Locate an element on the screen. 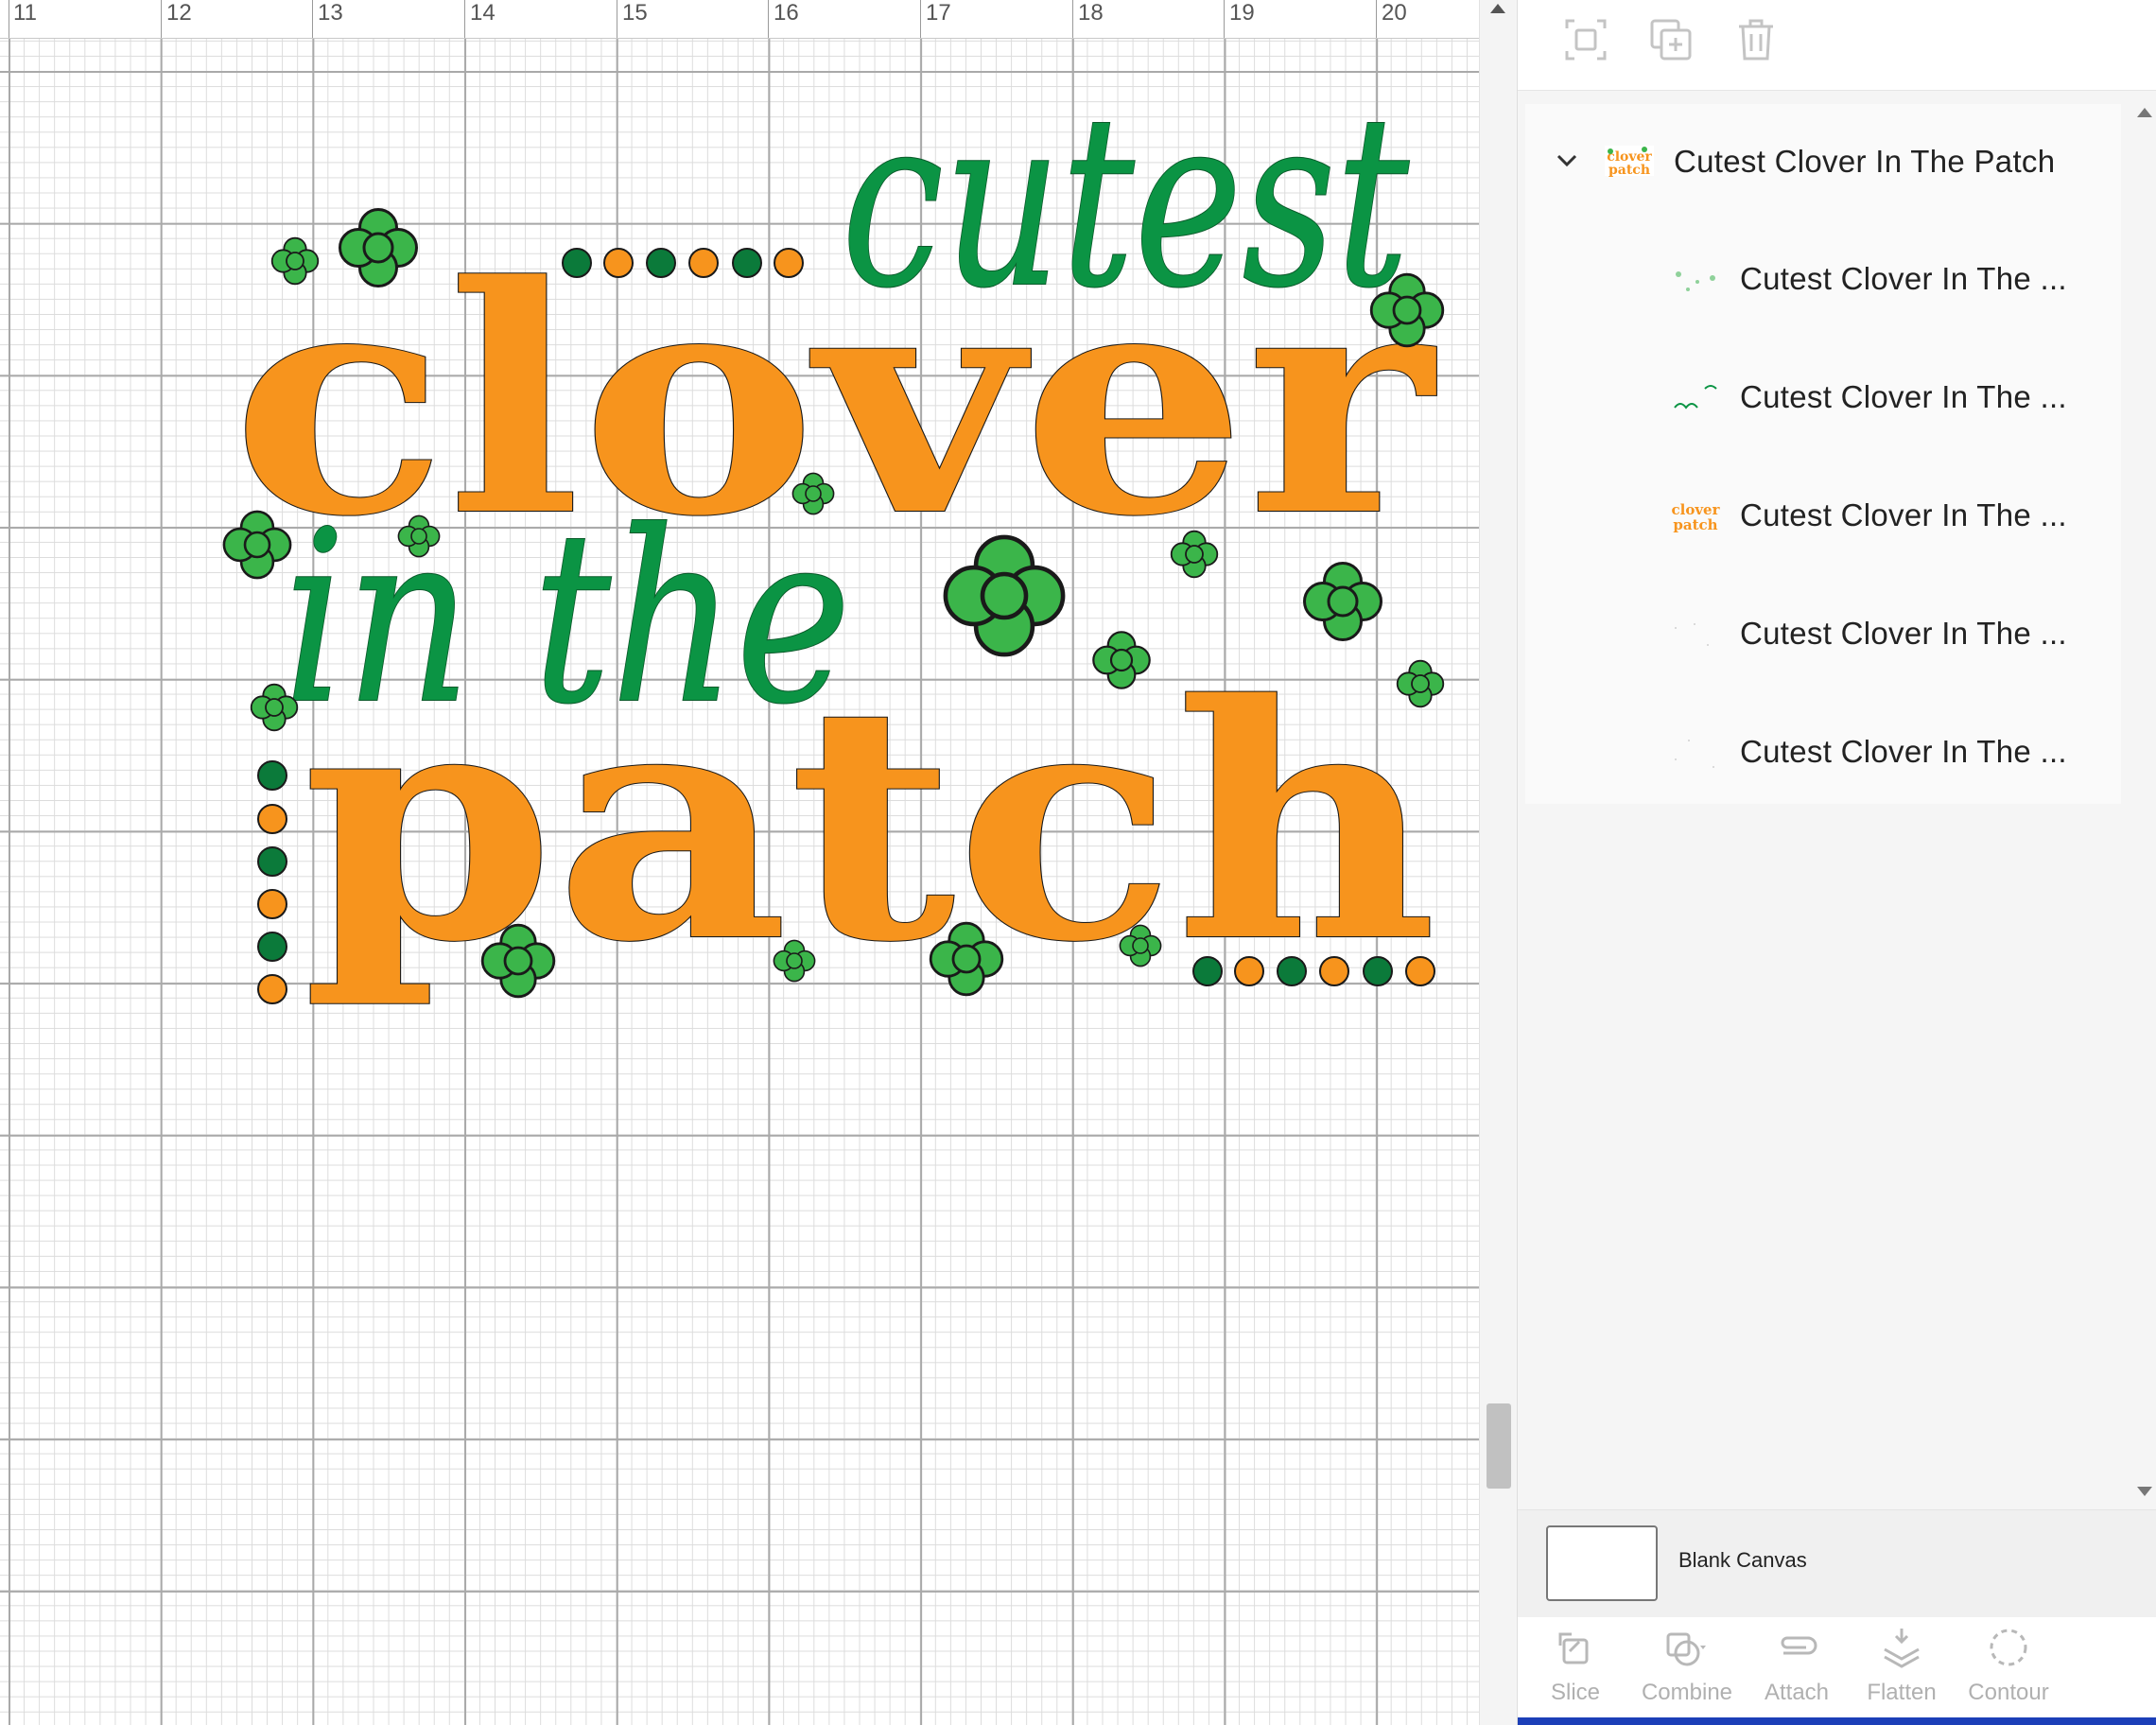 This screenshot has height=1725, width=2156. scroll-down-arrow-icon is located at coordinates (2144, 1491).